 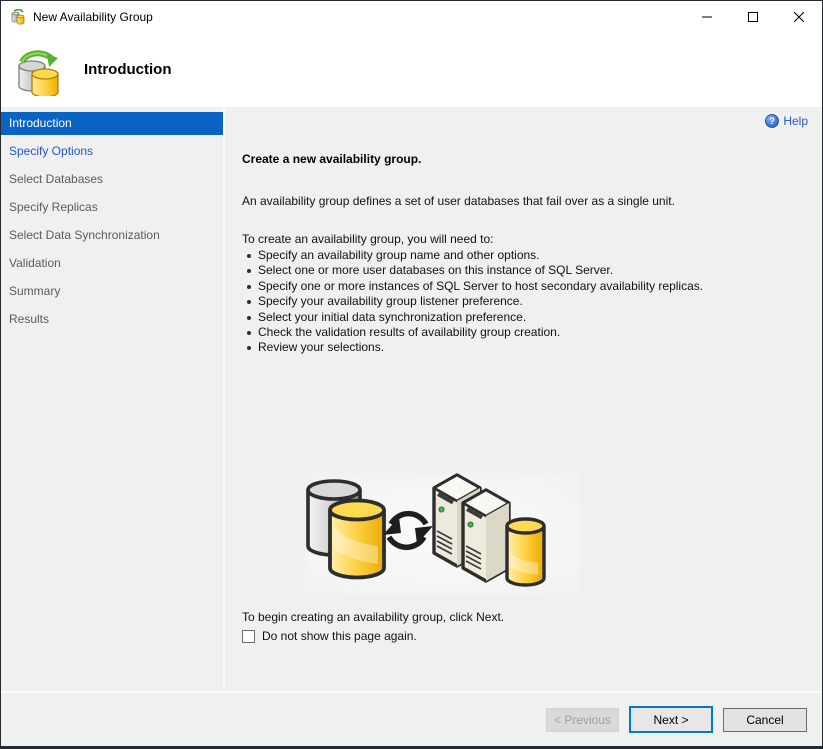 What do you see at coordinates (671, 719) in the screenshot?
I see `next-button: Next >` at bounding box center [671, 719].